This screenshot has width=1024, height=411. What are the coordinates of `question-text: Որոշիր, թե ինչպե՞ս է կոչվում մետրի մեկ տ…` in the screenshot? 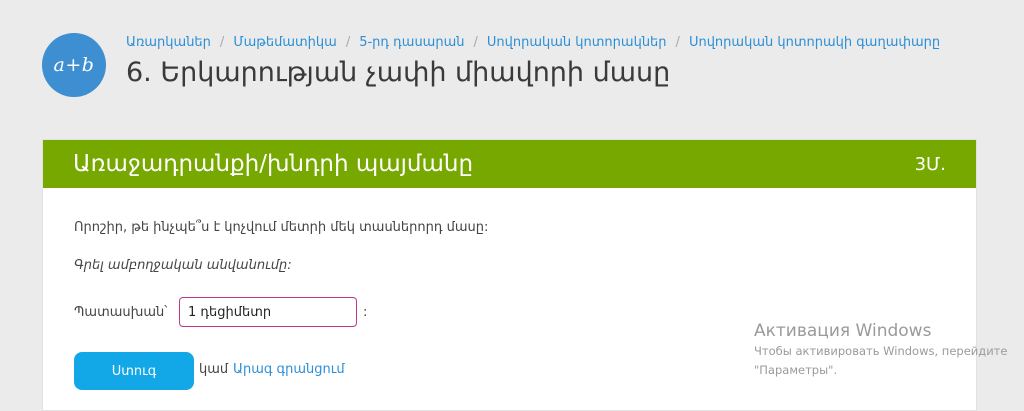 It's located at (281, 227).